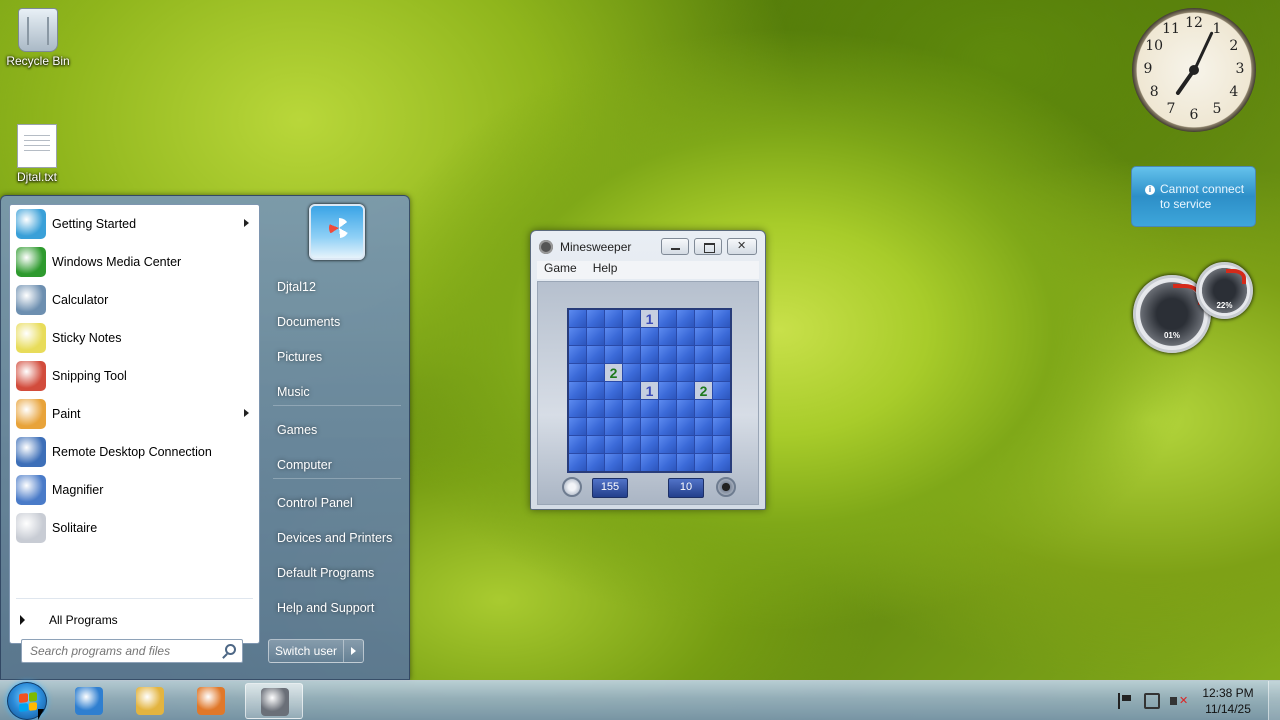 The height and width of the screenshot is (720, 1280). What do you see at coordinates (134, 300) in the screenshot?
I see `start-menu-item: Calculator` at bounding box center [134, 300].